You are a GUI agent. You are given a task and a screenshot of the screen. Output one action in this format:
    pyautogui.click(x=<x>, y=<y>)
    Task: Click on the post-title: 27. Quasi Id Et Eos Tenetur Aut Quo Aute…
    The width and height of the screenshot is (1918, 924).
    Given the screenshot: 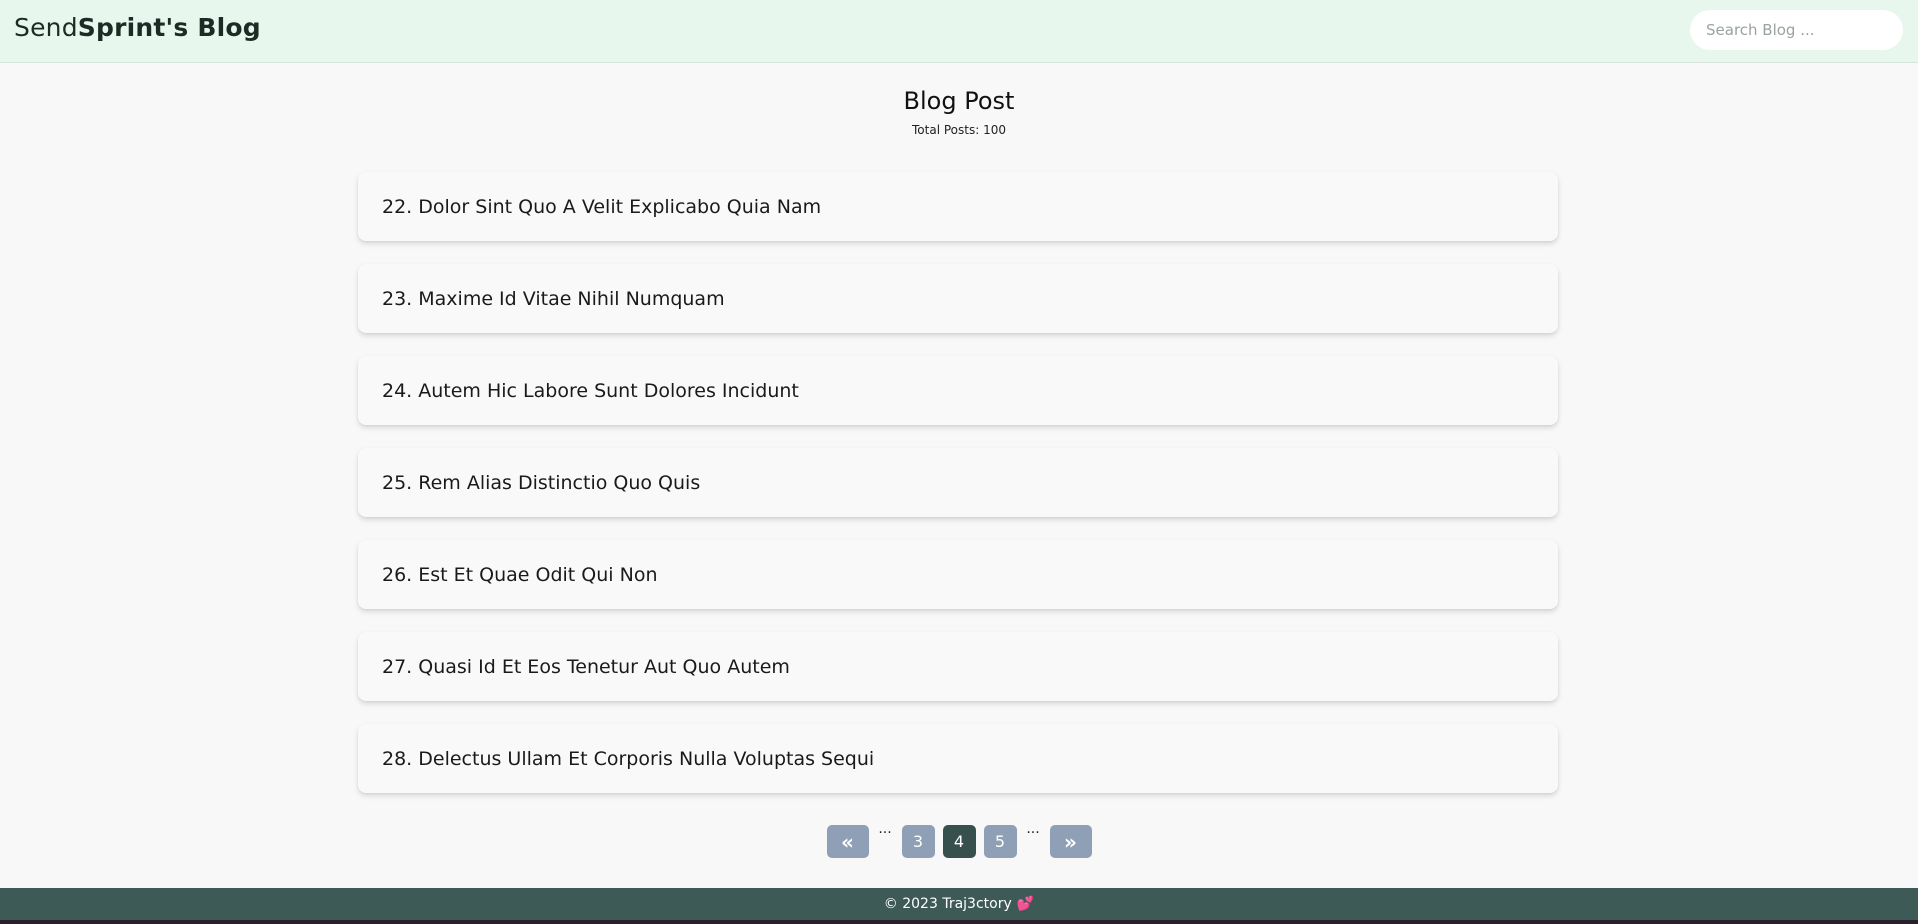 What is the action you would take?
    pyautogui.click(x=586, y=666)
    